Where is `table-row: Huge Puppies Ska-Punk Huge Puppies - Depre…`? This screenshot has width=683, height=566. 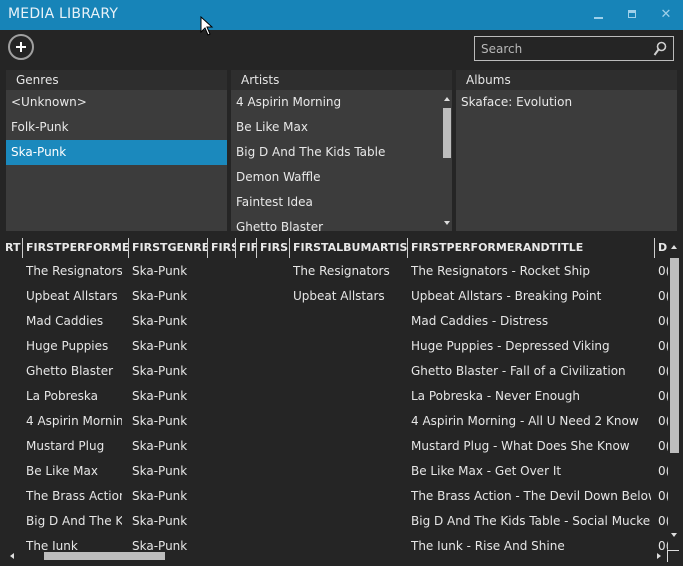
table-row: Huge Puppies Ska-Punk Huge Puppies - Depre… is located at coordinates (334, 346).